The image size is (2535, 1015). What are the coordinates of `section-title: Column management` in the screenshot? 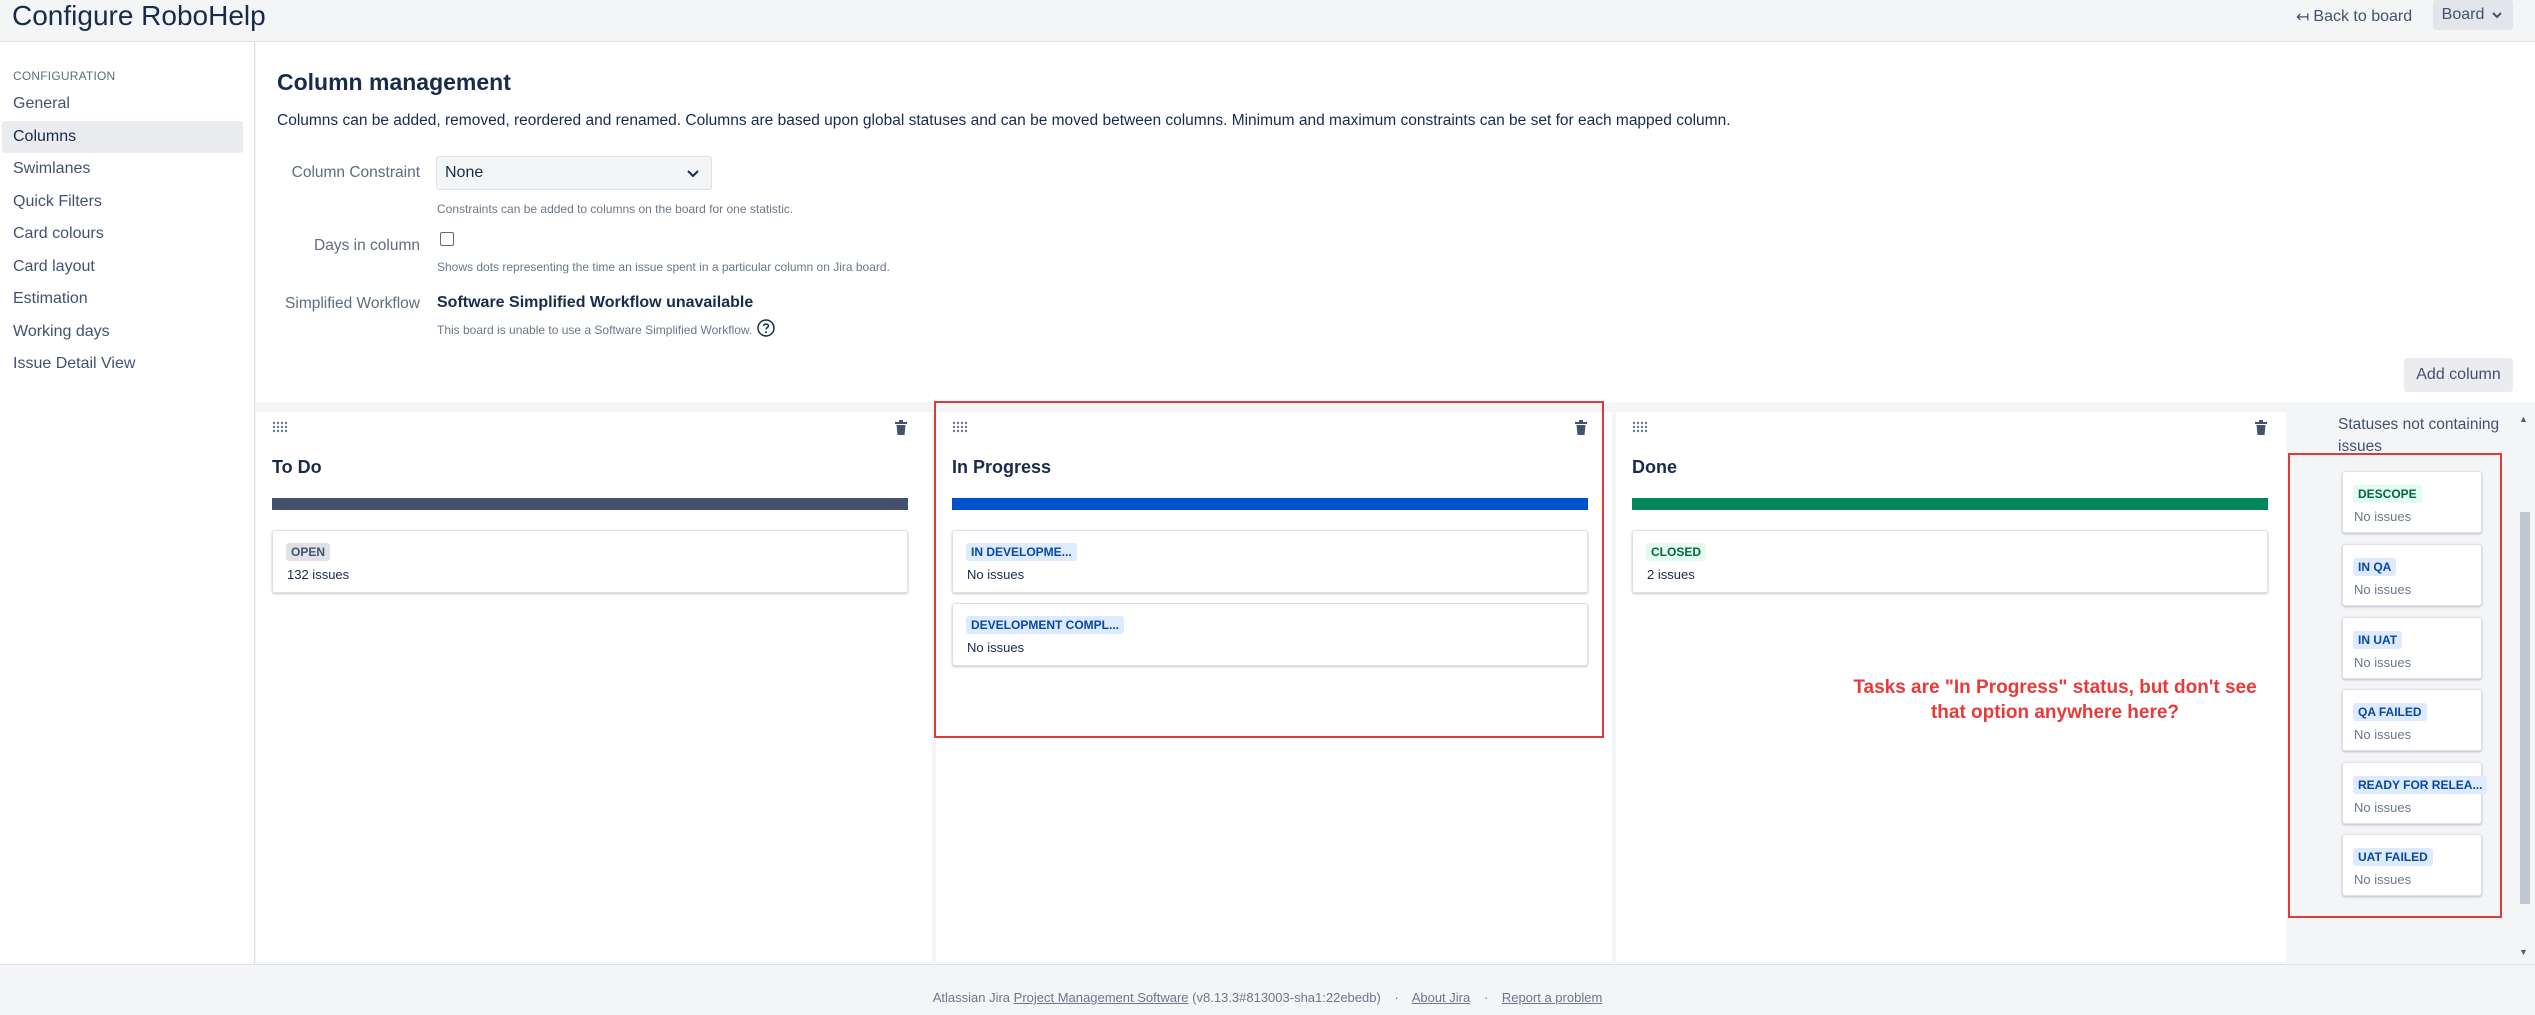 It's located at (394, 82).